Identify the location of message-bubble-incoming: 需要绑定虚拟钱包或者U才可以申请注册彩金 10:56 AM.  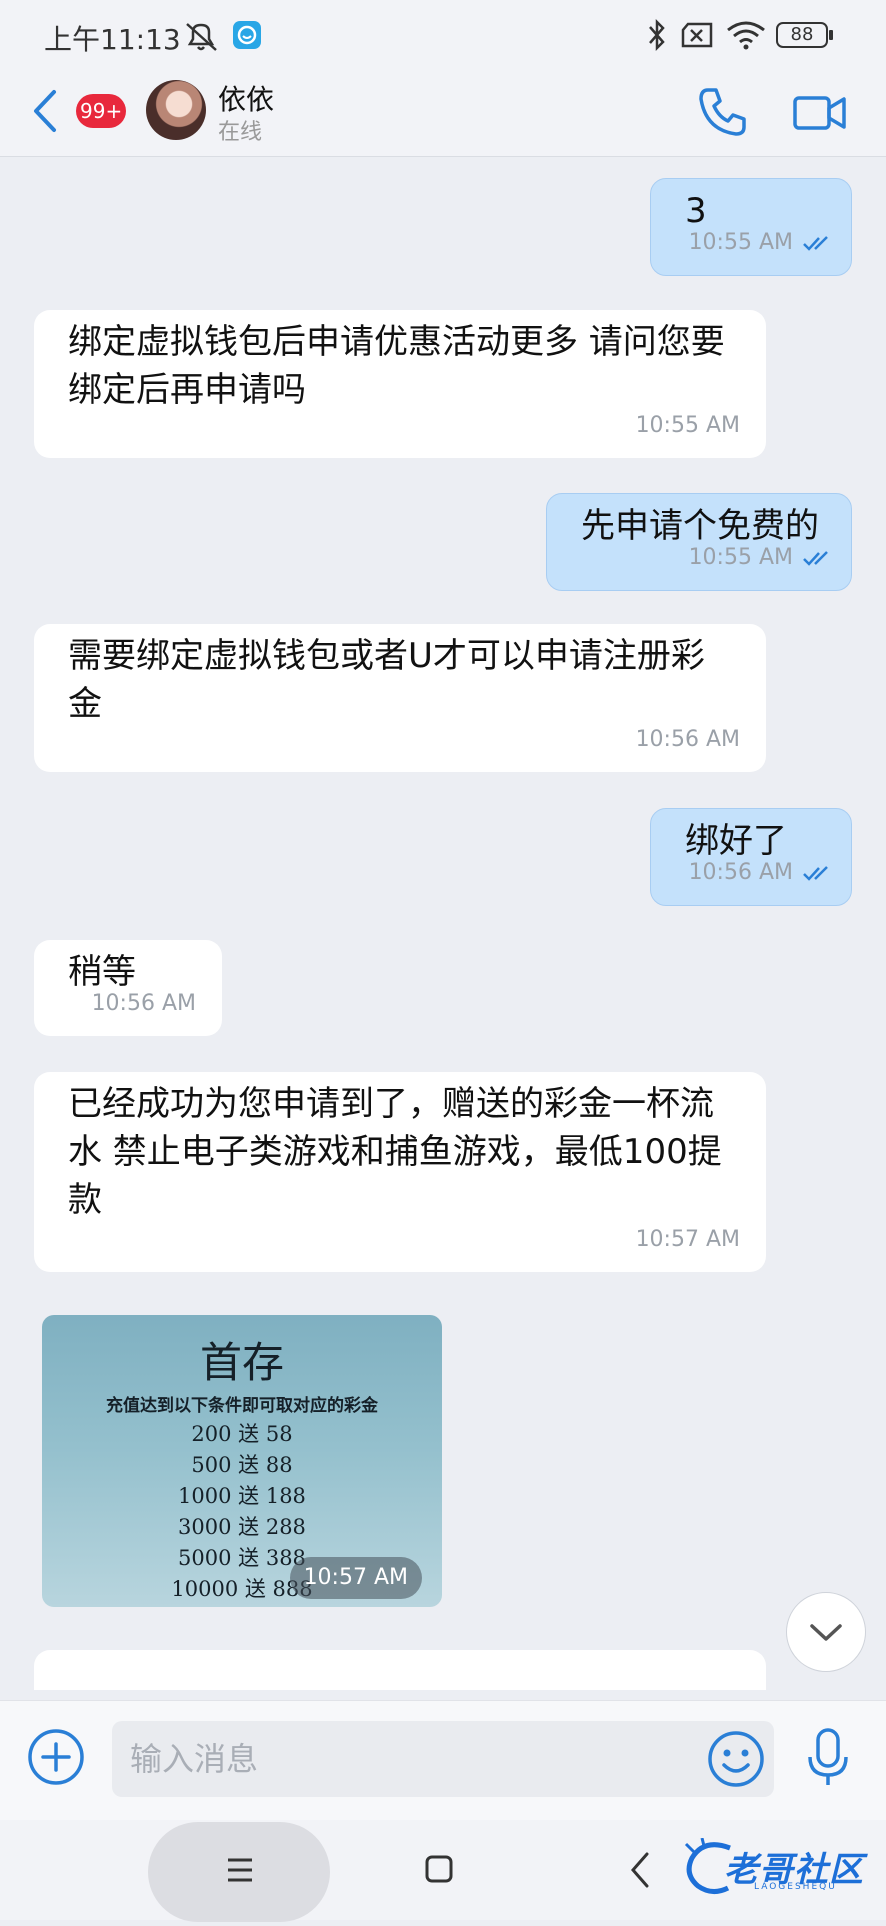
(400, 698).